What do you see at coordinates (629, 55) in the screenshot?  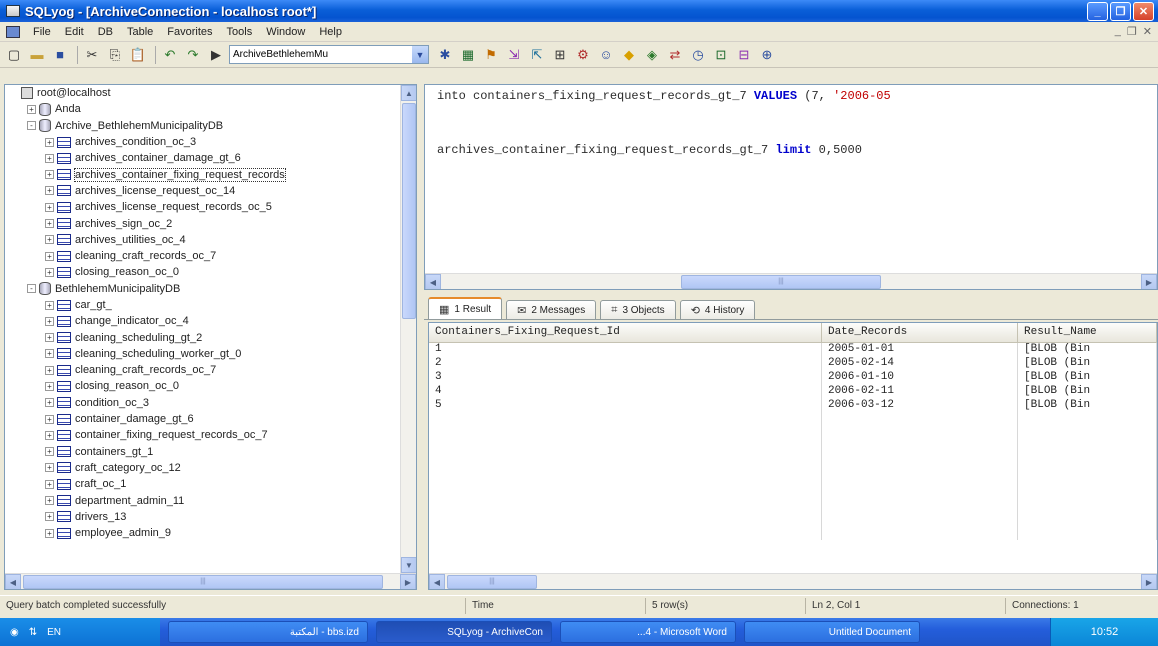 I see `backup-icon: ◆` at bounding box center [629, 55].